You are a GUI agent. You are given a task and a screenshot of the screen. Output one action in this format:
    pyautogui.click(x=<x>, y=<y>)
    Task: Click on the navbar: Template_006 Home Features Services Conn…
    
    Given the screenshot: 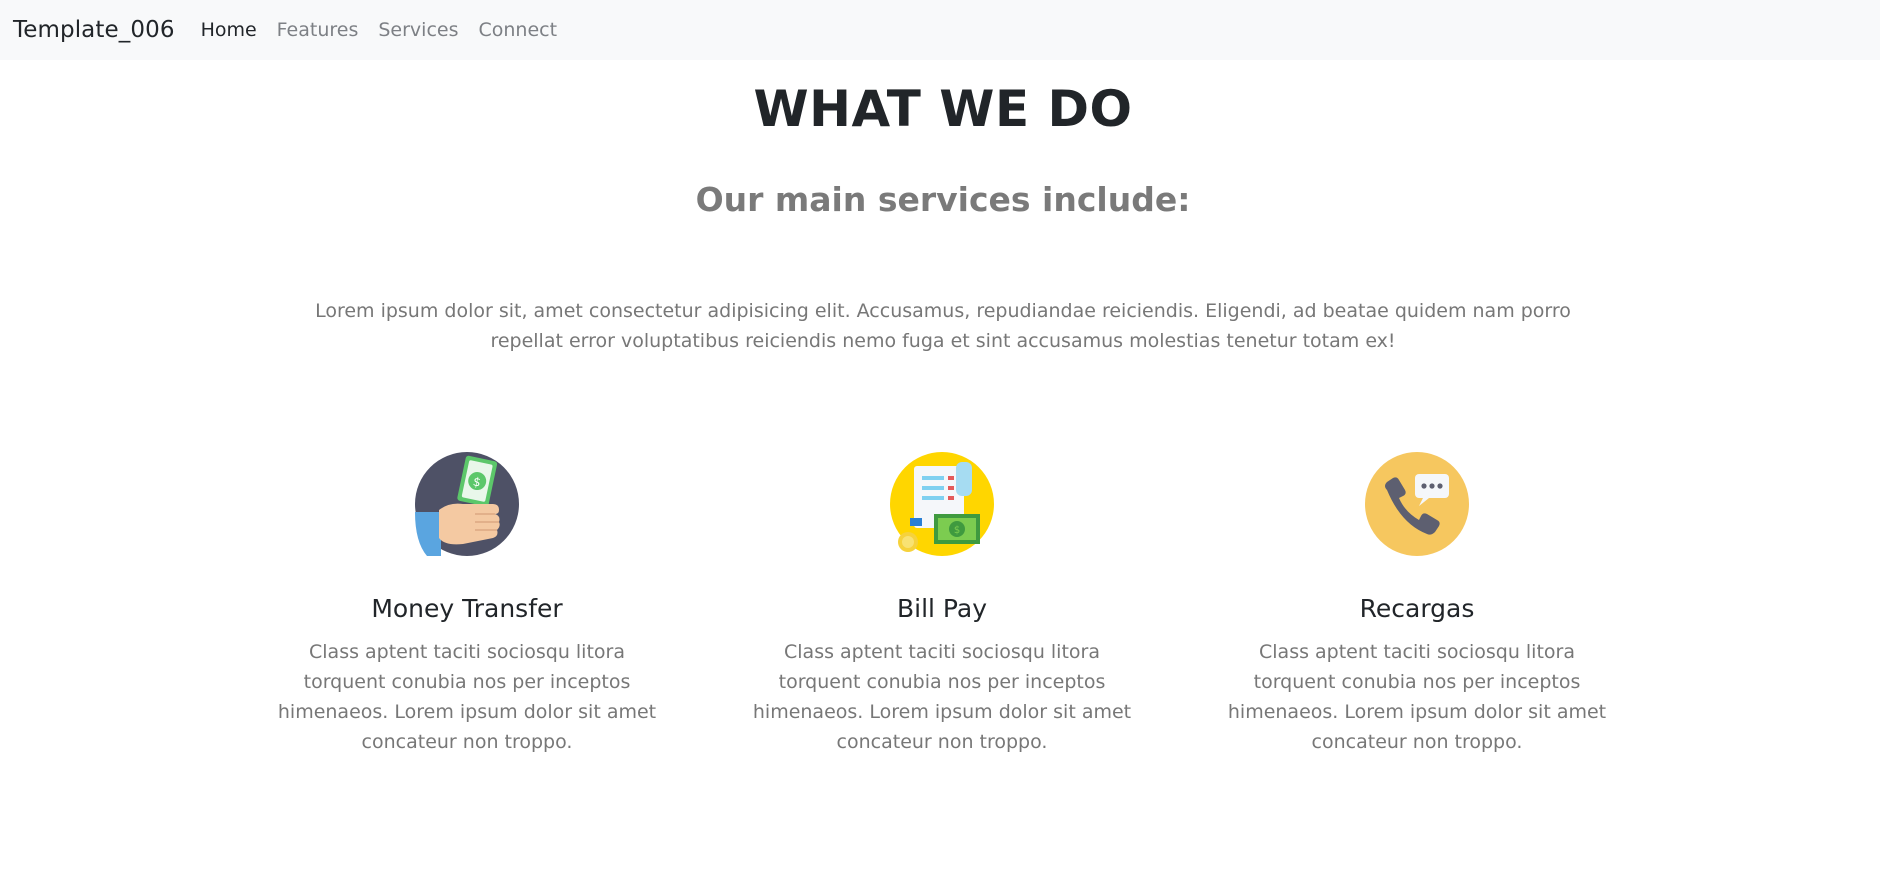 What is the action you would take?
    pyautogui.click(x=940, y=30)
    